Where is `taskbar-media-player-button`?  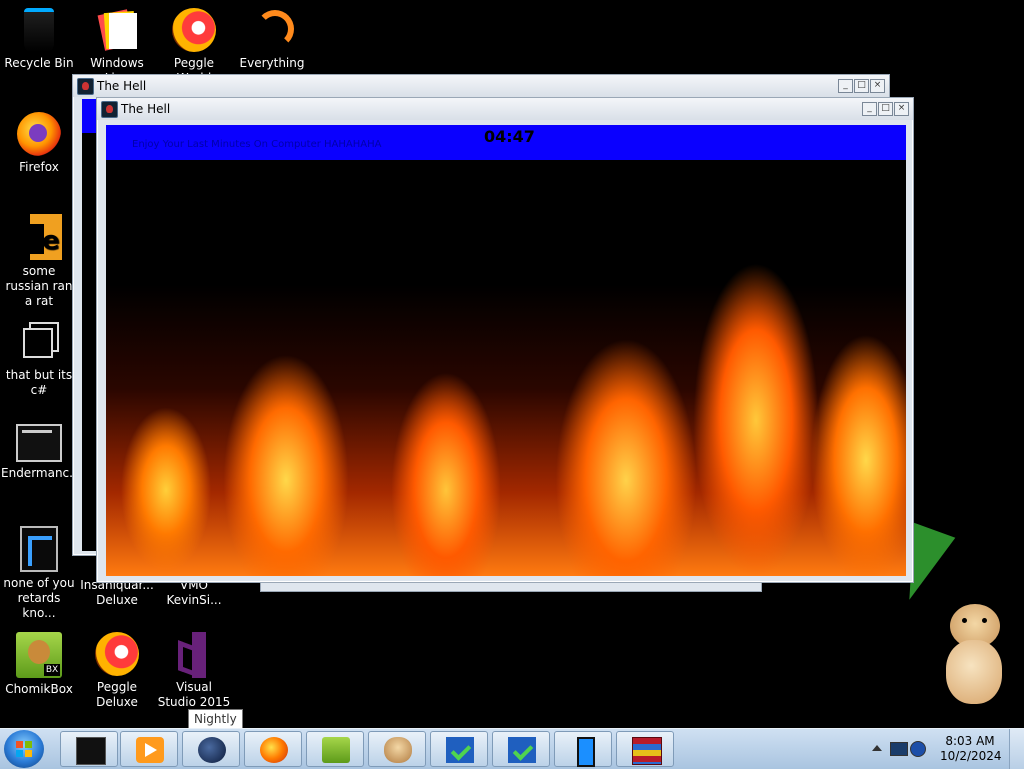
taskbar-media-player-button is located at coordinates (149, 749).